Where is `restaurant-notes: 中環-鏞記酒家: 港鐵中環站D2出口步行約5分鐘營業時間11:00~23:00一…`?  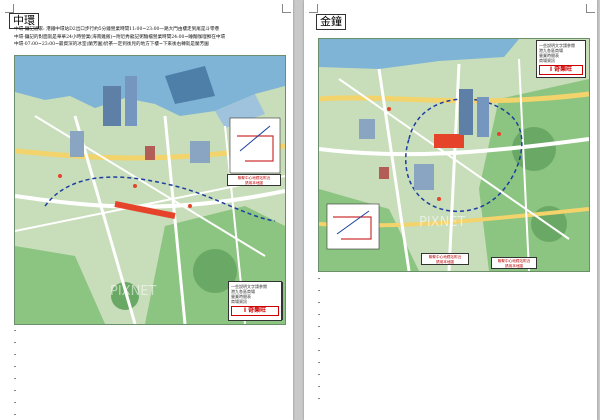
restaurant-notes: 中環-鏞記酒家: 港鐵中環站D2出口步行約5分鐘營業時間11:00~23:00一… is located at coordinates (149, 37).